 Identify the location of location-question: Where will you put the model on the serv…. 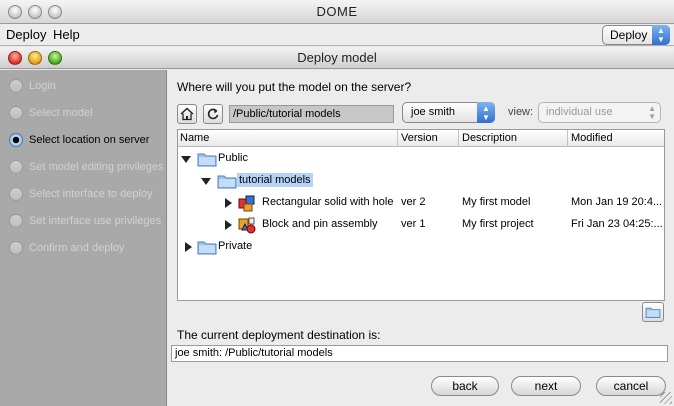
(294, 87).